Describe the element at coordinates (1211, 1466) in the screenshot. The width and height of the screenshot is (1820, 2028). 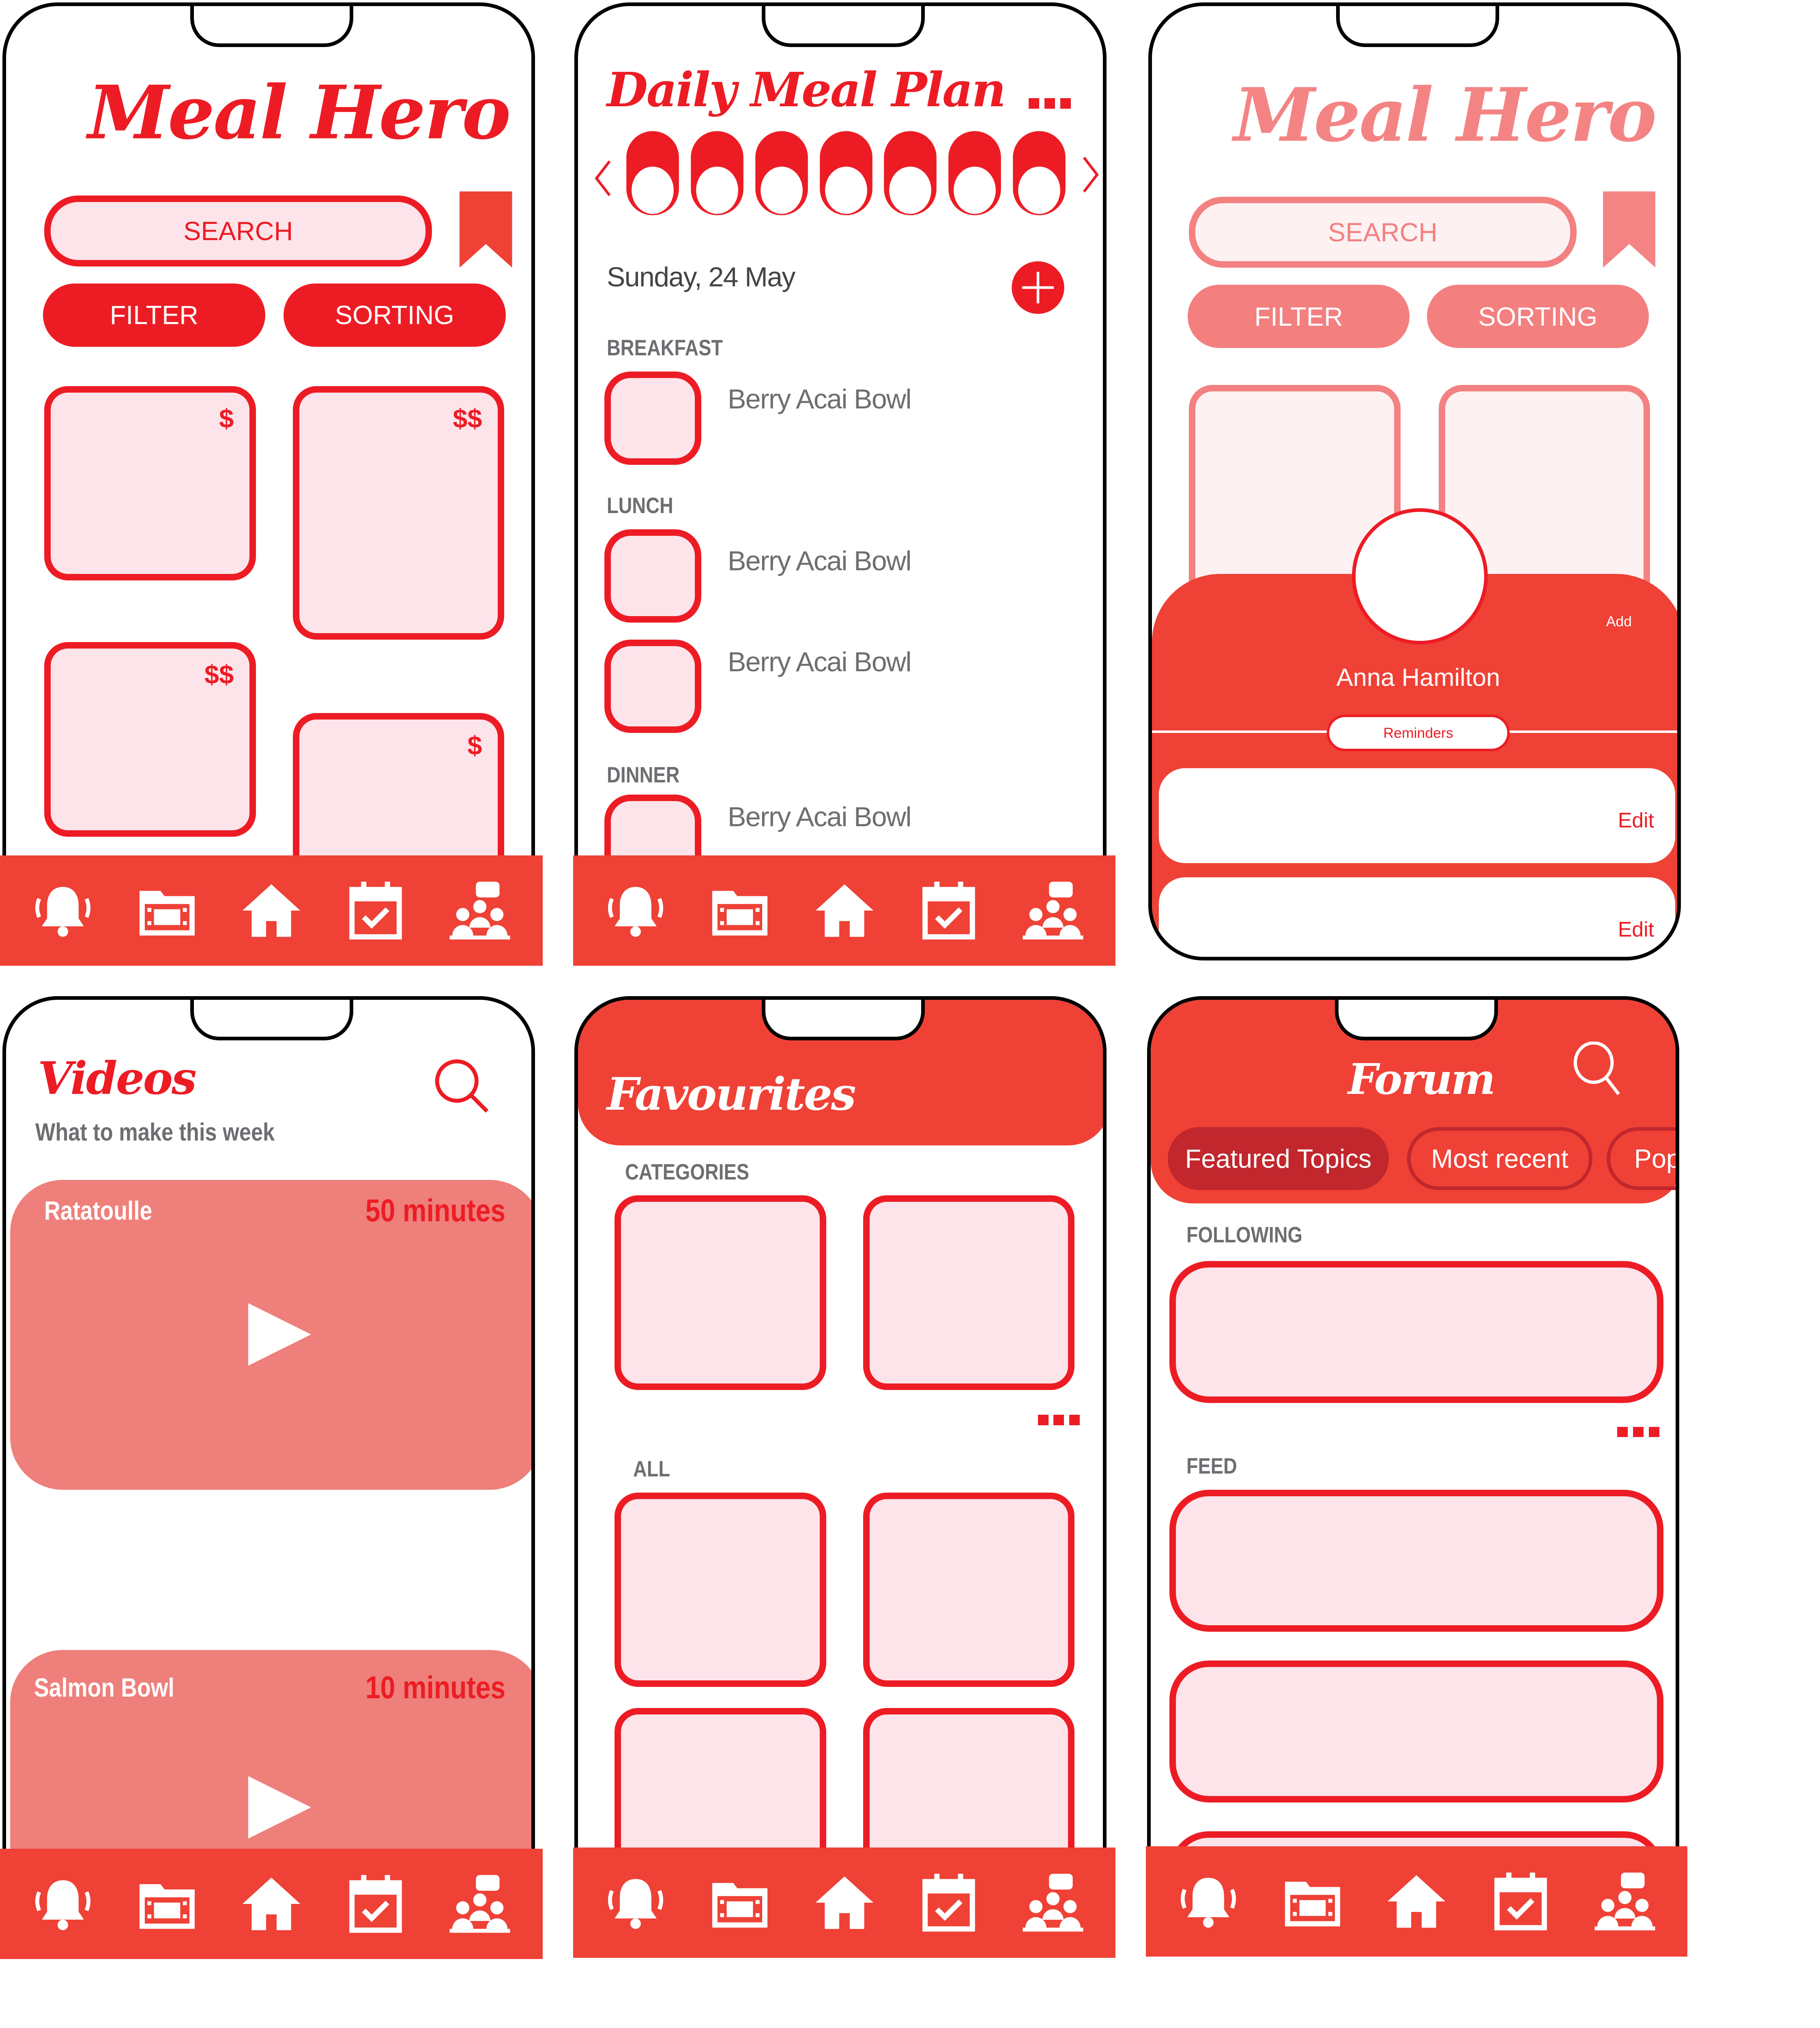
I see `section-label-feed: FEED` at that location.